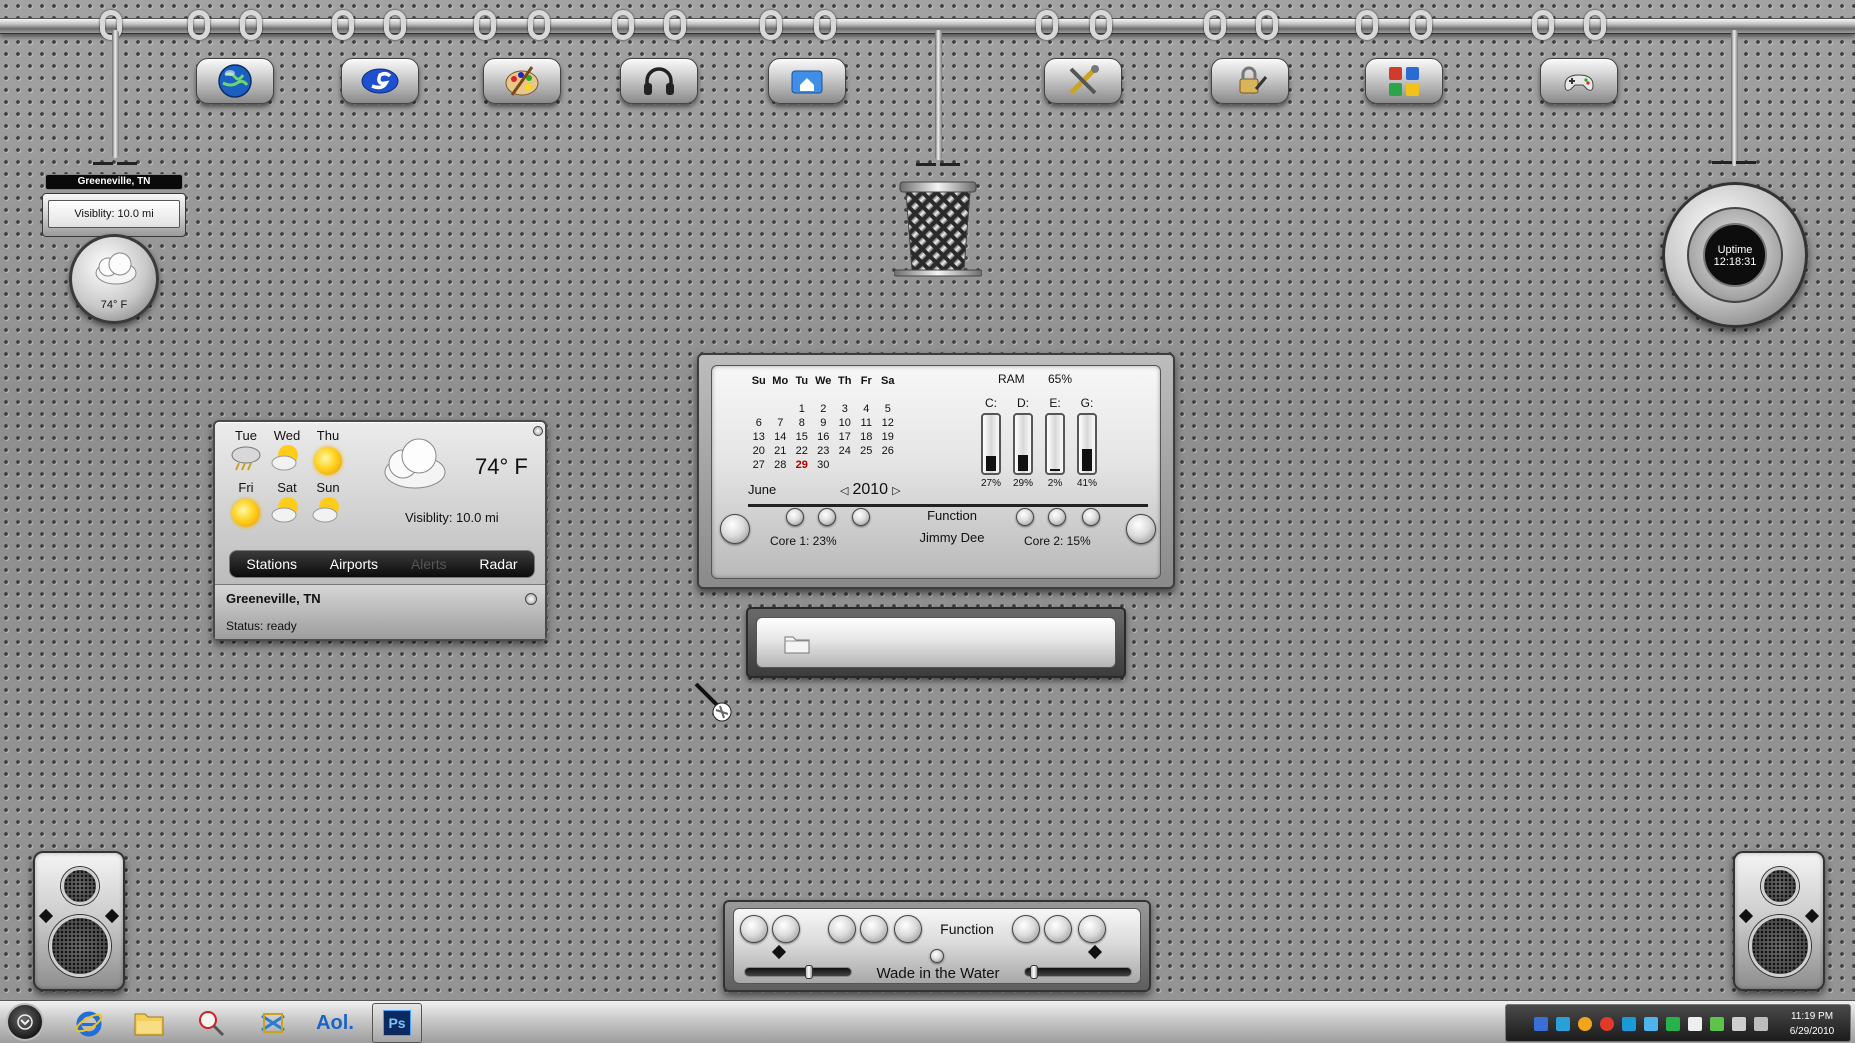 The height and width of the screenshot is (1043, 1855). Describe the element at coordinates (284, 510) in the screenshot. I see `partly-cloudy-icon` at that location.